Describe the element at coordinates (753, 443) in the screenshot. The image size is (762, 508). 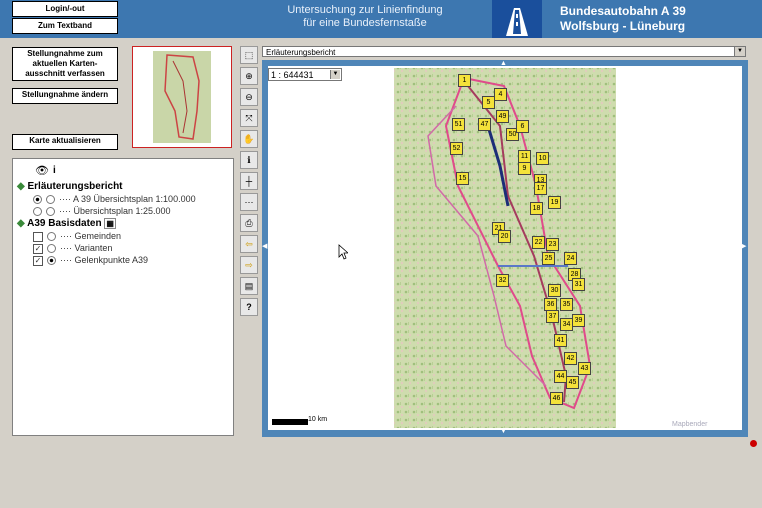
I see `status-indicator-icon` at that location.